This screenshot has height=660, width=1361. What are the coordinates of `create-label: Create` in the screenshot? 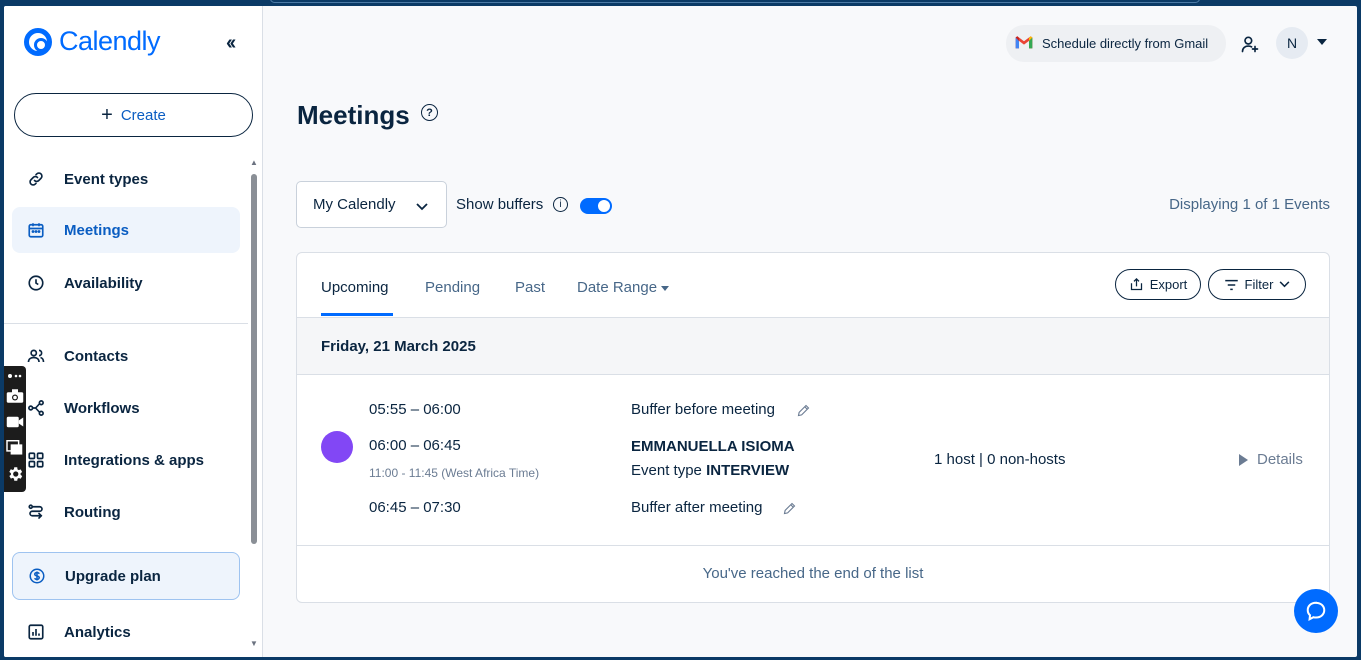 It's located at (143, 115).